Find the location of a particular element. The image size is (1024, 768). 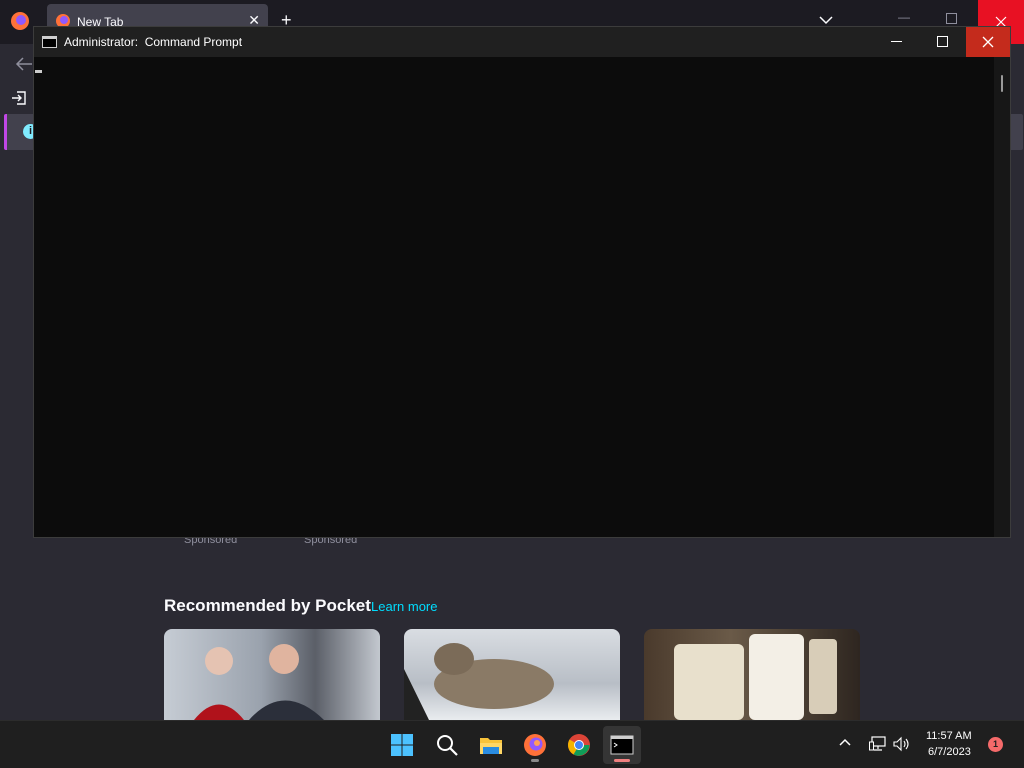

file-explorer-icon is located at coordinates (491, 746).